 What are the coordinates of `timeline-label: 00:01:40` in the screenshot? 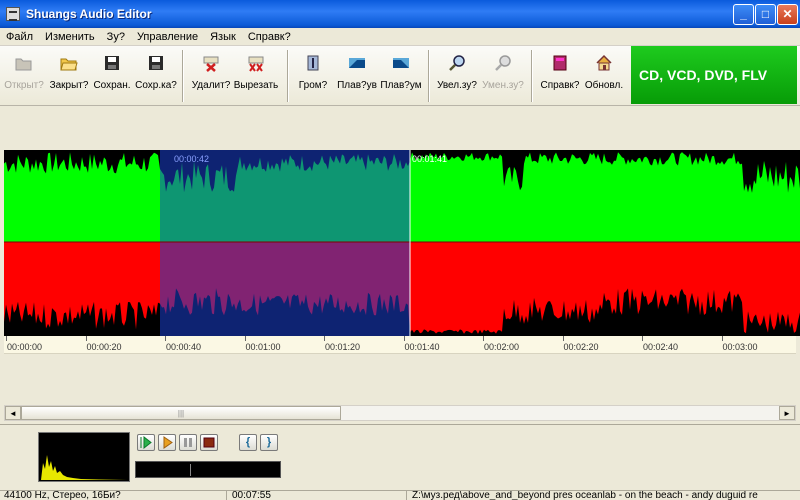 It's located at (422, 347).